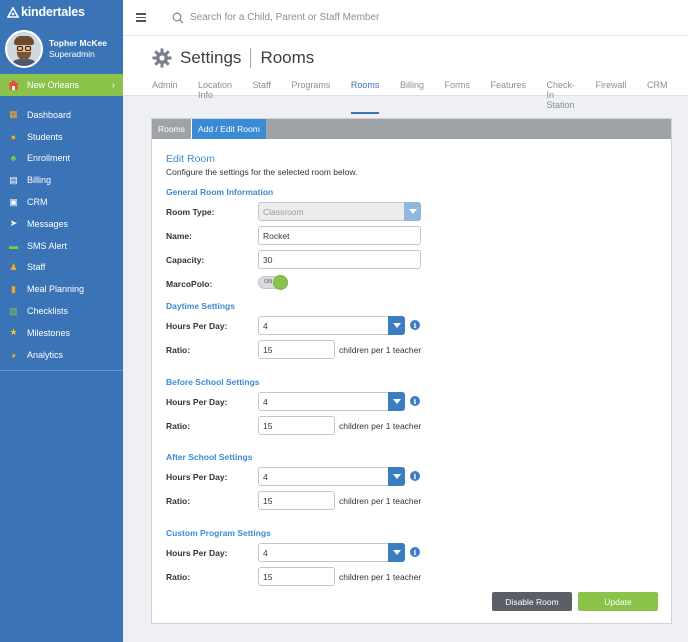  I want to click on after-school-settings-heading: After School Settings, so click(209, 457).